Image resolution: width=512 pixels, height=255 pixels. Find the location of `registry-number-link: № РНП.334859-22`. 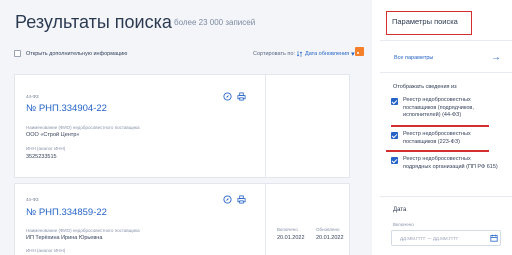

registry-number-link: № РНП.334859-22 is located at coordinates (66, 212).